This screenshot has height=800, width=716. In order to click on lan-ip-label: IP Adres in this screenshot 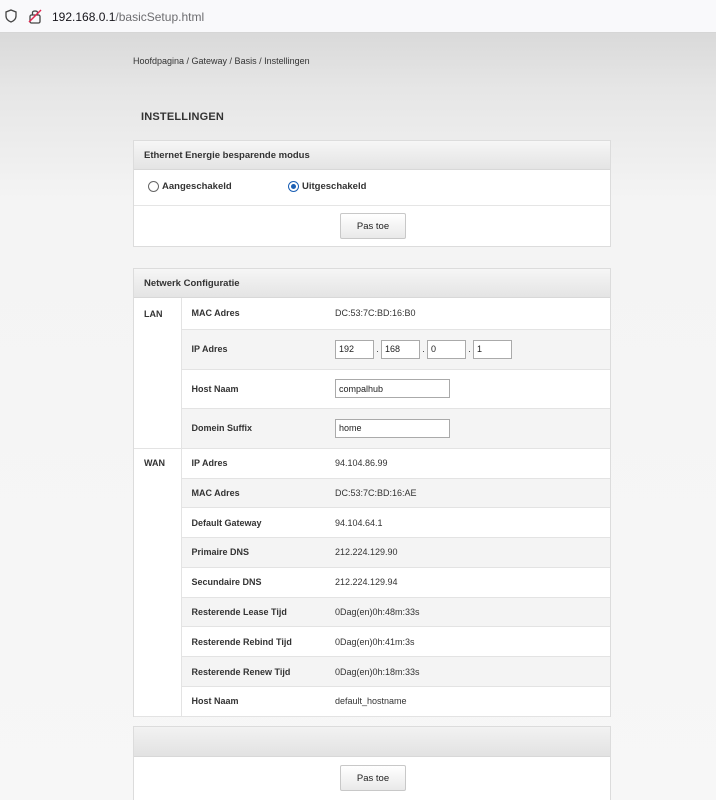, I will do `click(253, 349)`.